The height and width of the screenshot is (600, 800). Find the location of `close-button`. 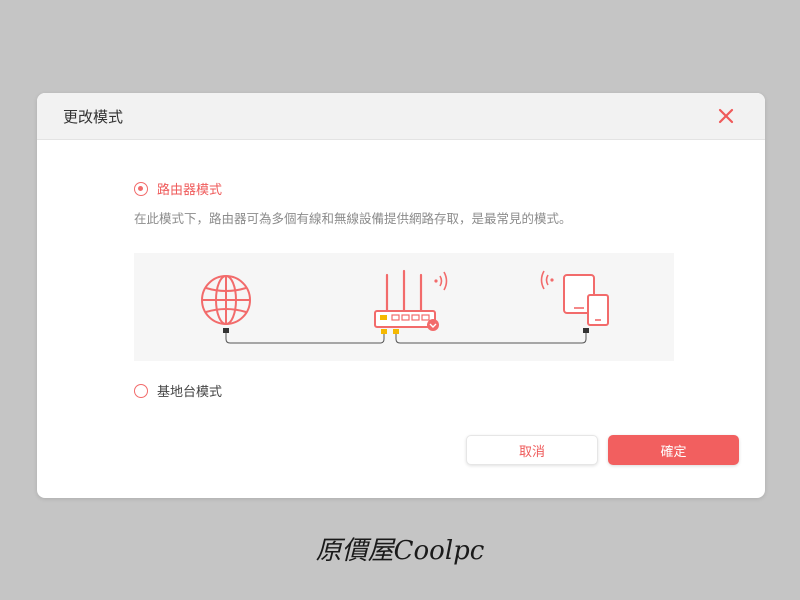

close-button is located at coordinates (726, 116).